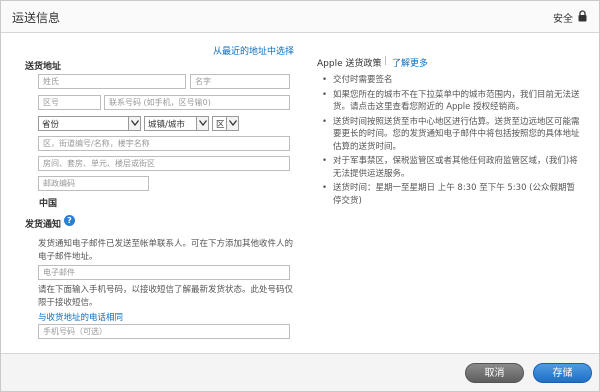 This screenshot has height=392, width=600. Describe the element at coordinates (450, 167) in the screenshot. I see `policy-item: 对于军事禁区，保税监管区或者其他任何政府监管区域，(我们)将无法提供运送服务。` at that location.